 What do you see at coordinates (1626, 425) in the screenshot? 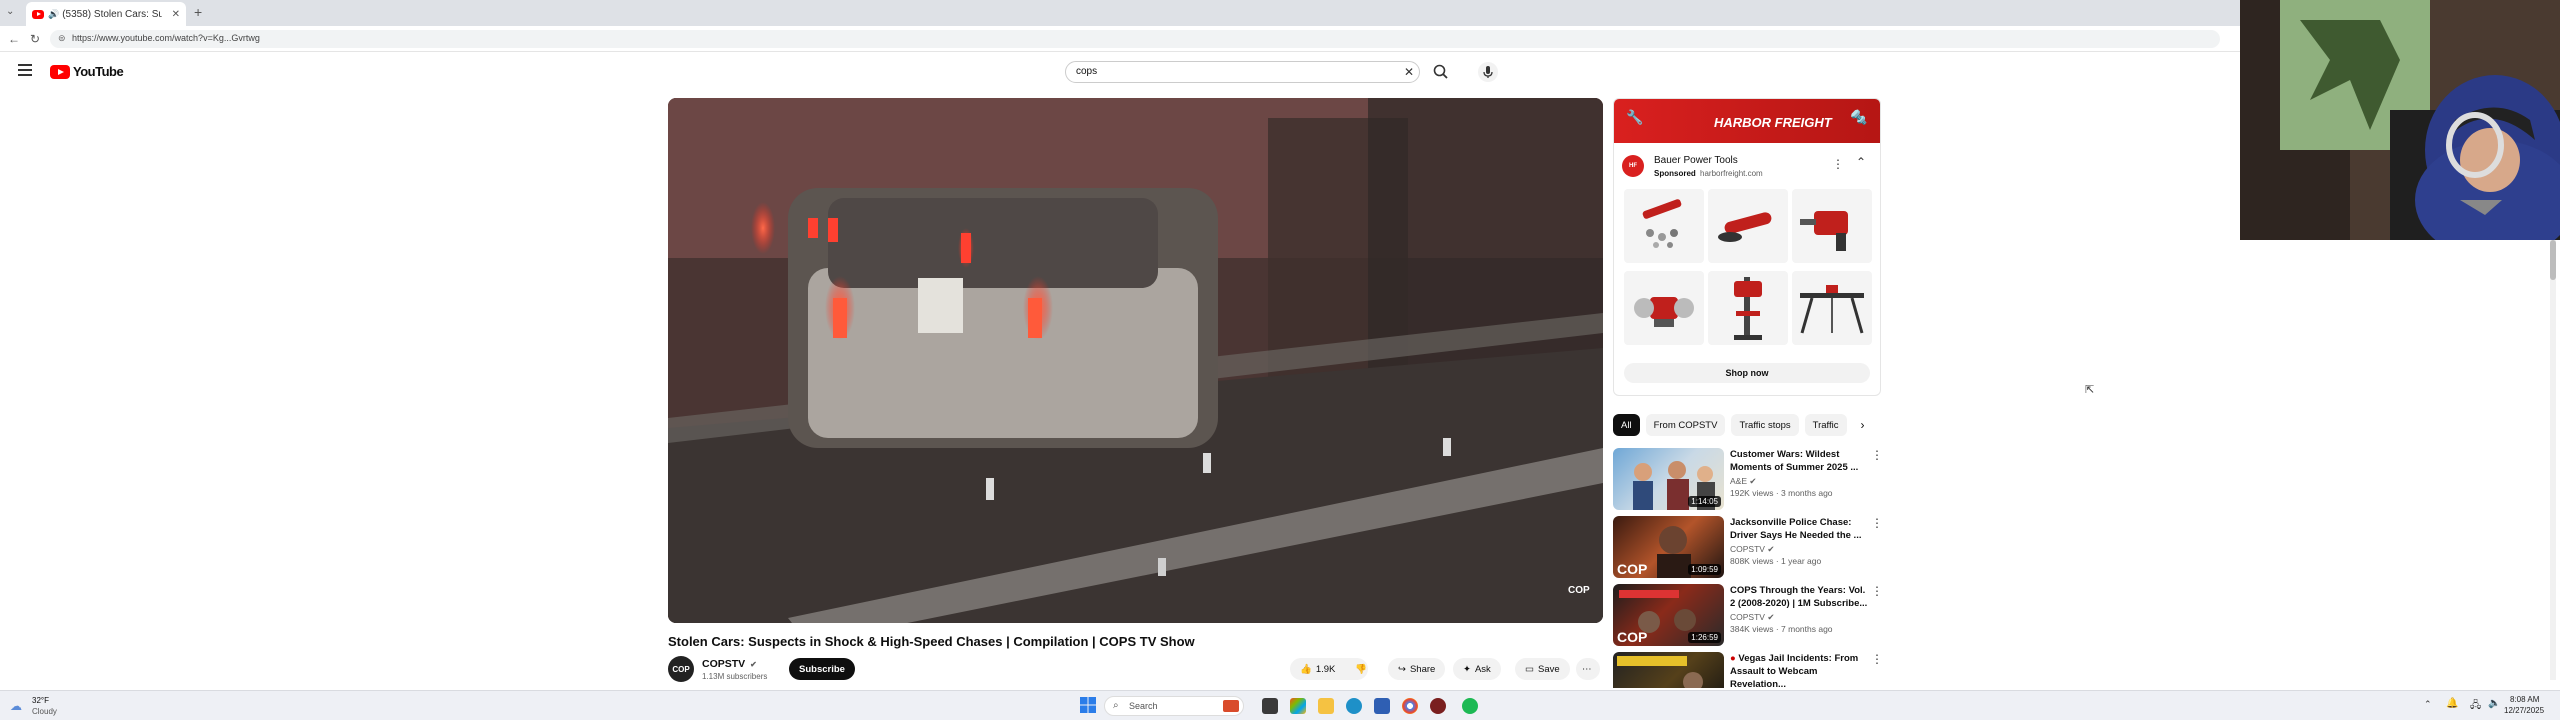
I see `chip-all: All` at bounding box center [1626, 425].